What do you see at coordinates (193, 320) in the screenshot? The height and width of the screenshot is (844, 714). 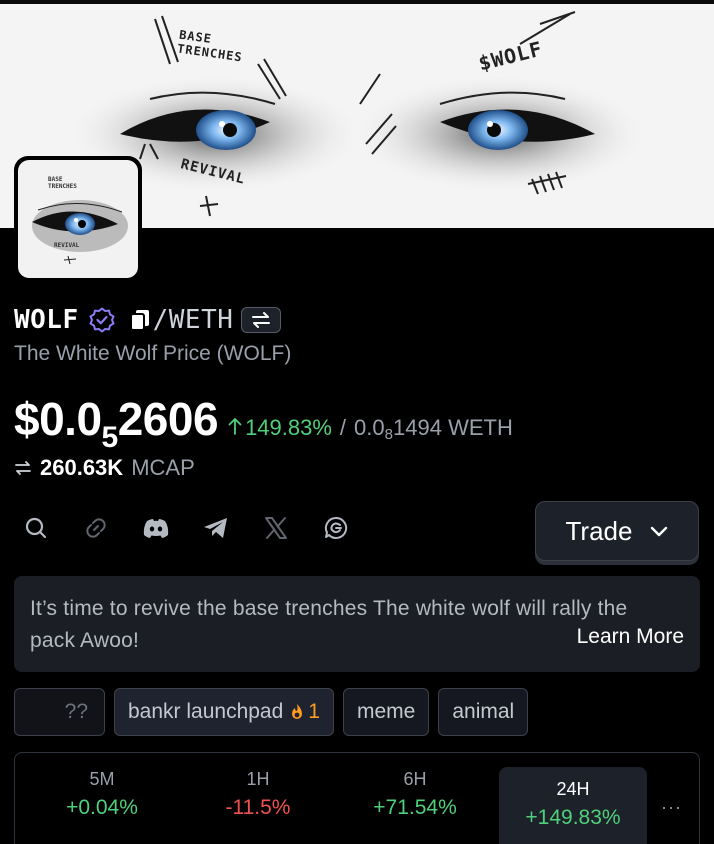 I see `quote-pair: /WETH` at bounding box center [193, 320].